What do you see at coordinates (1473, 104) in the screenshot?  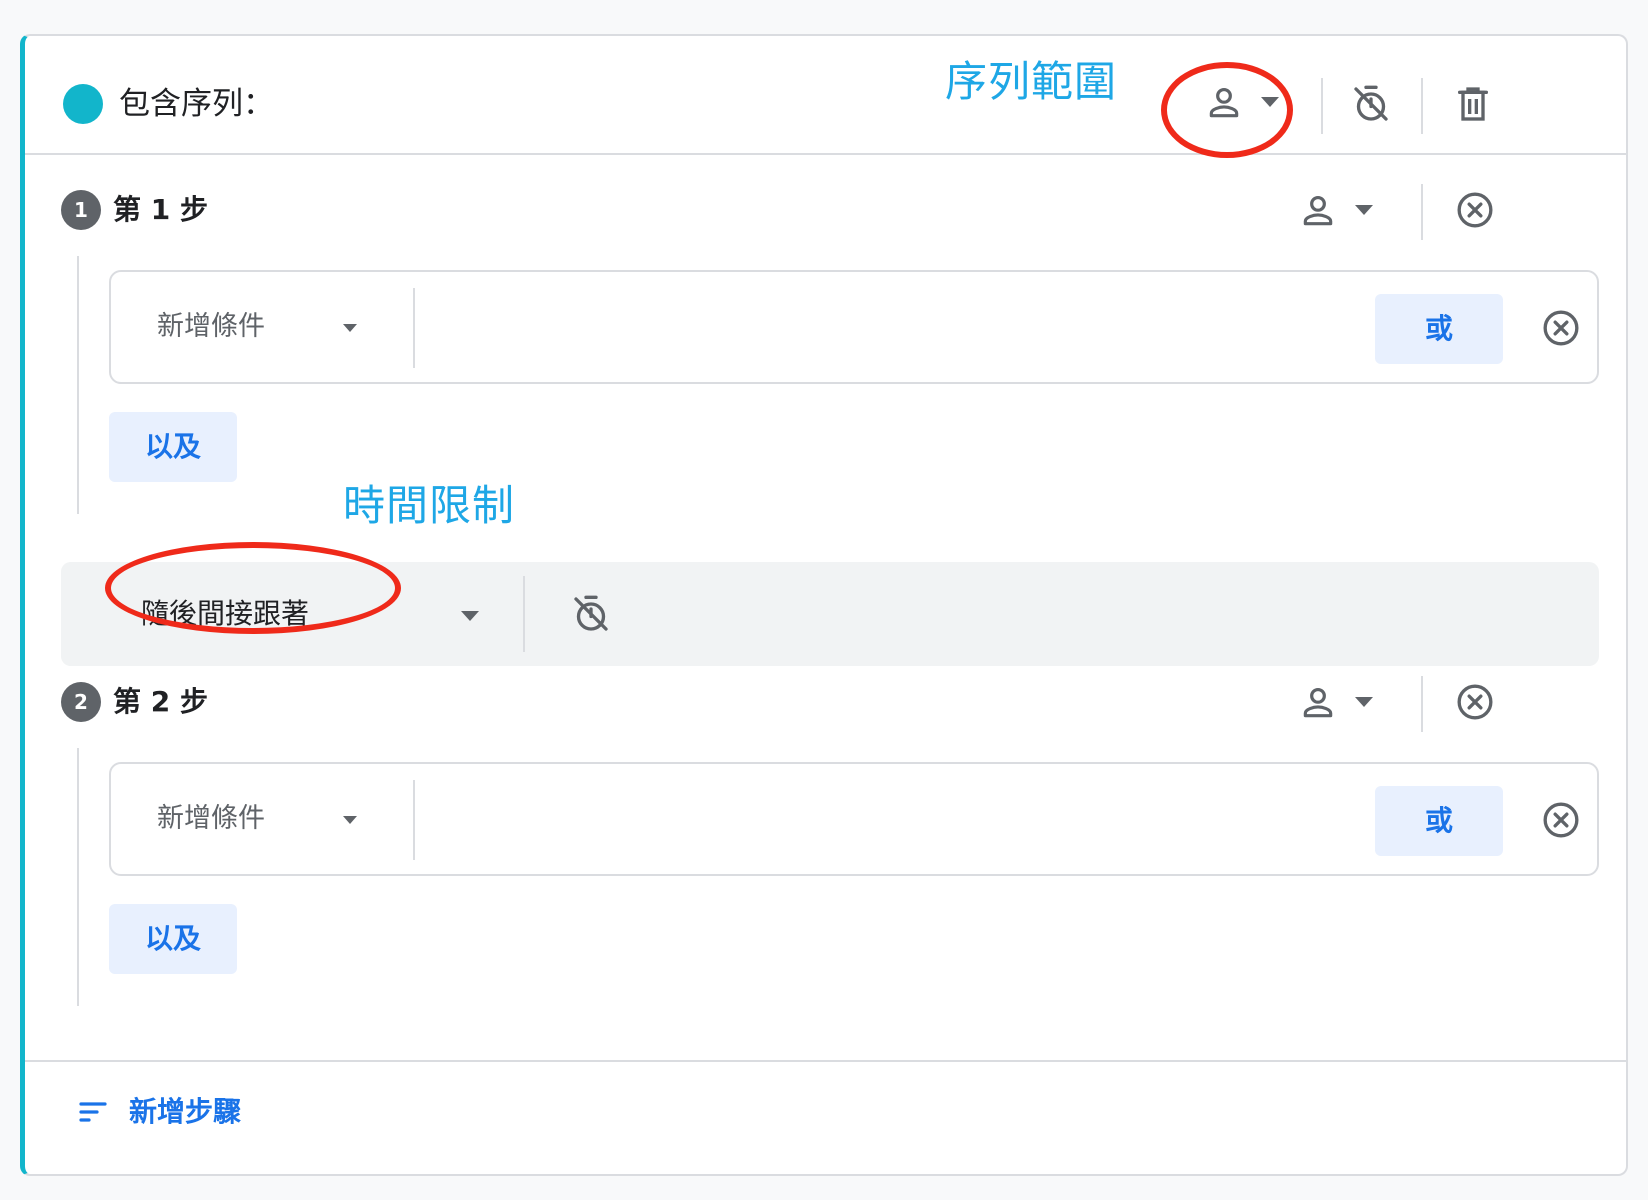 I see `trash-icon` at bounding box center [1473, 104].